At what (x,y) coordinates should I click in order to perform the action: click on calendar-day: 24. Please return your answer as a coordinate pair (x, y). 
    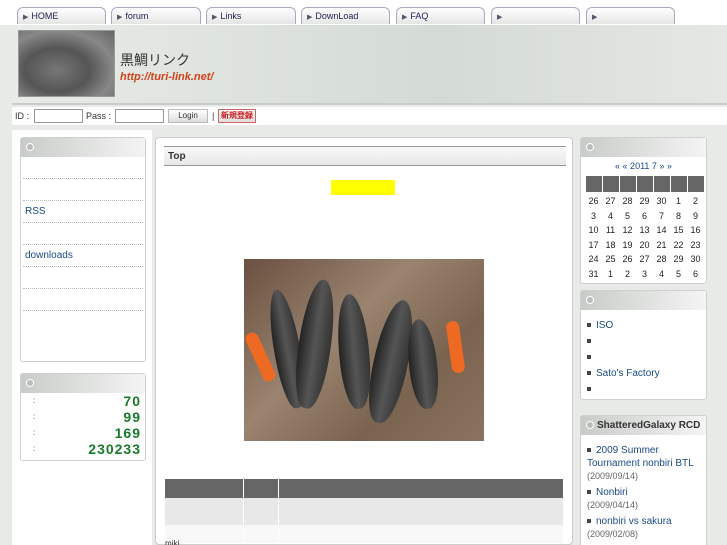
    Looking at the image, I should click on (593, 259).